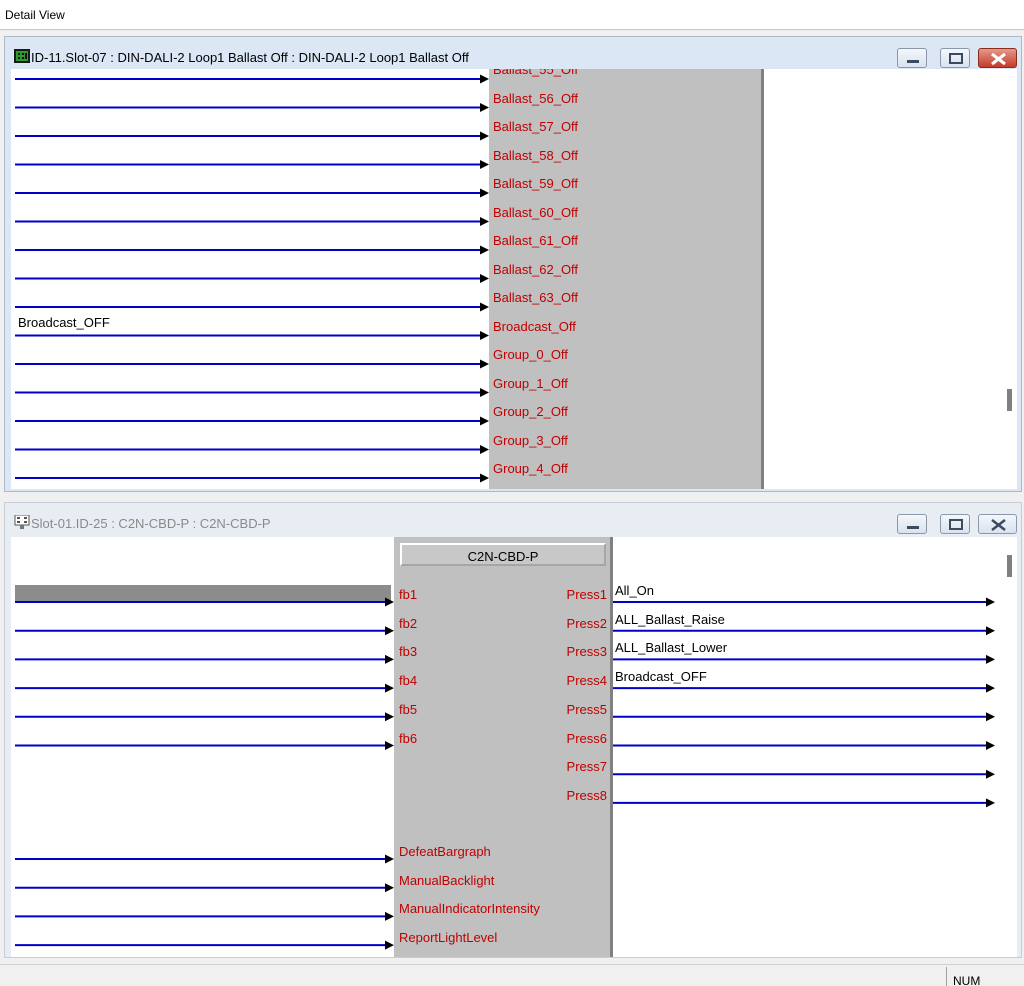 The image size is (1024, 986). Describe the element at coordinates (408, 681) in the screenshot. I see `keypad-input-label: fb4` at that location.